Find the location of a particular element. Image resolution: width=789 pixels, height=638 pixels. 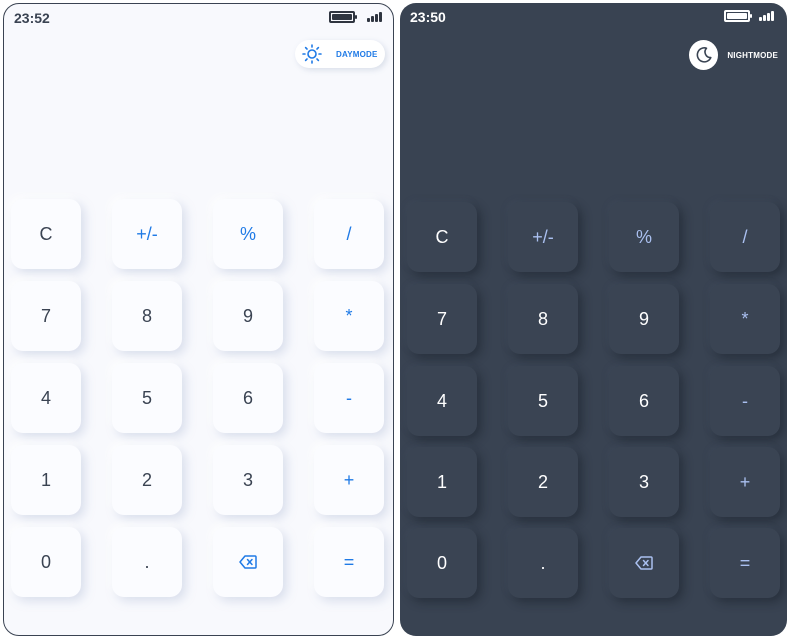

theme-toggle-button: DAYMODE is located at coordinates (340, 54).